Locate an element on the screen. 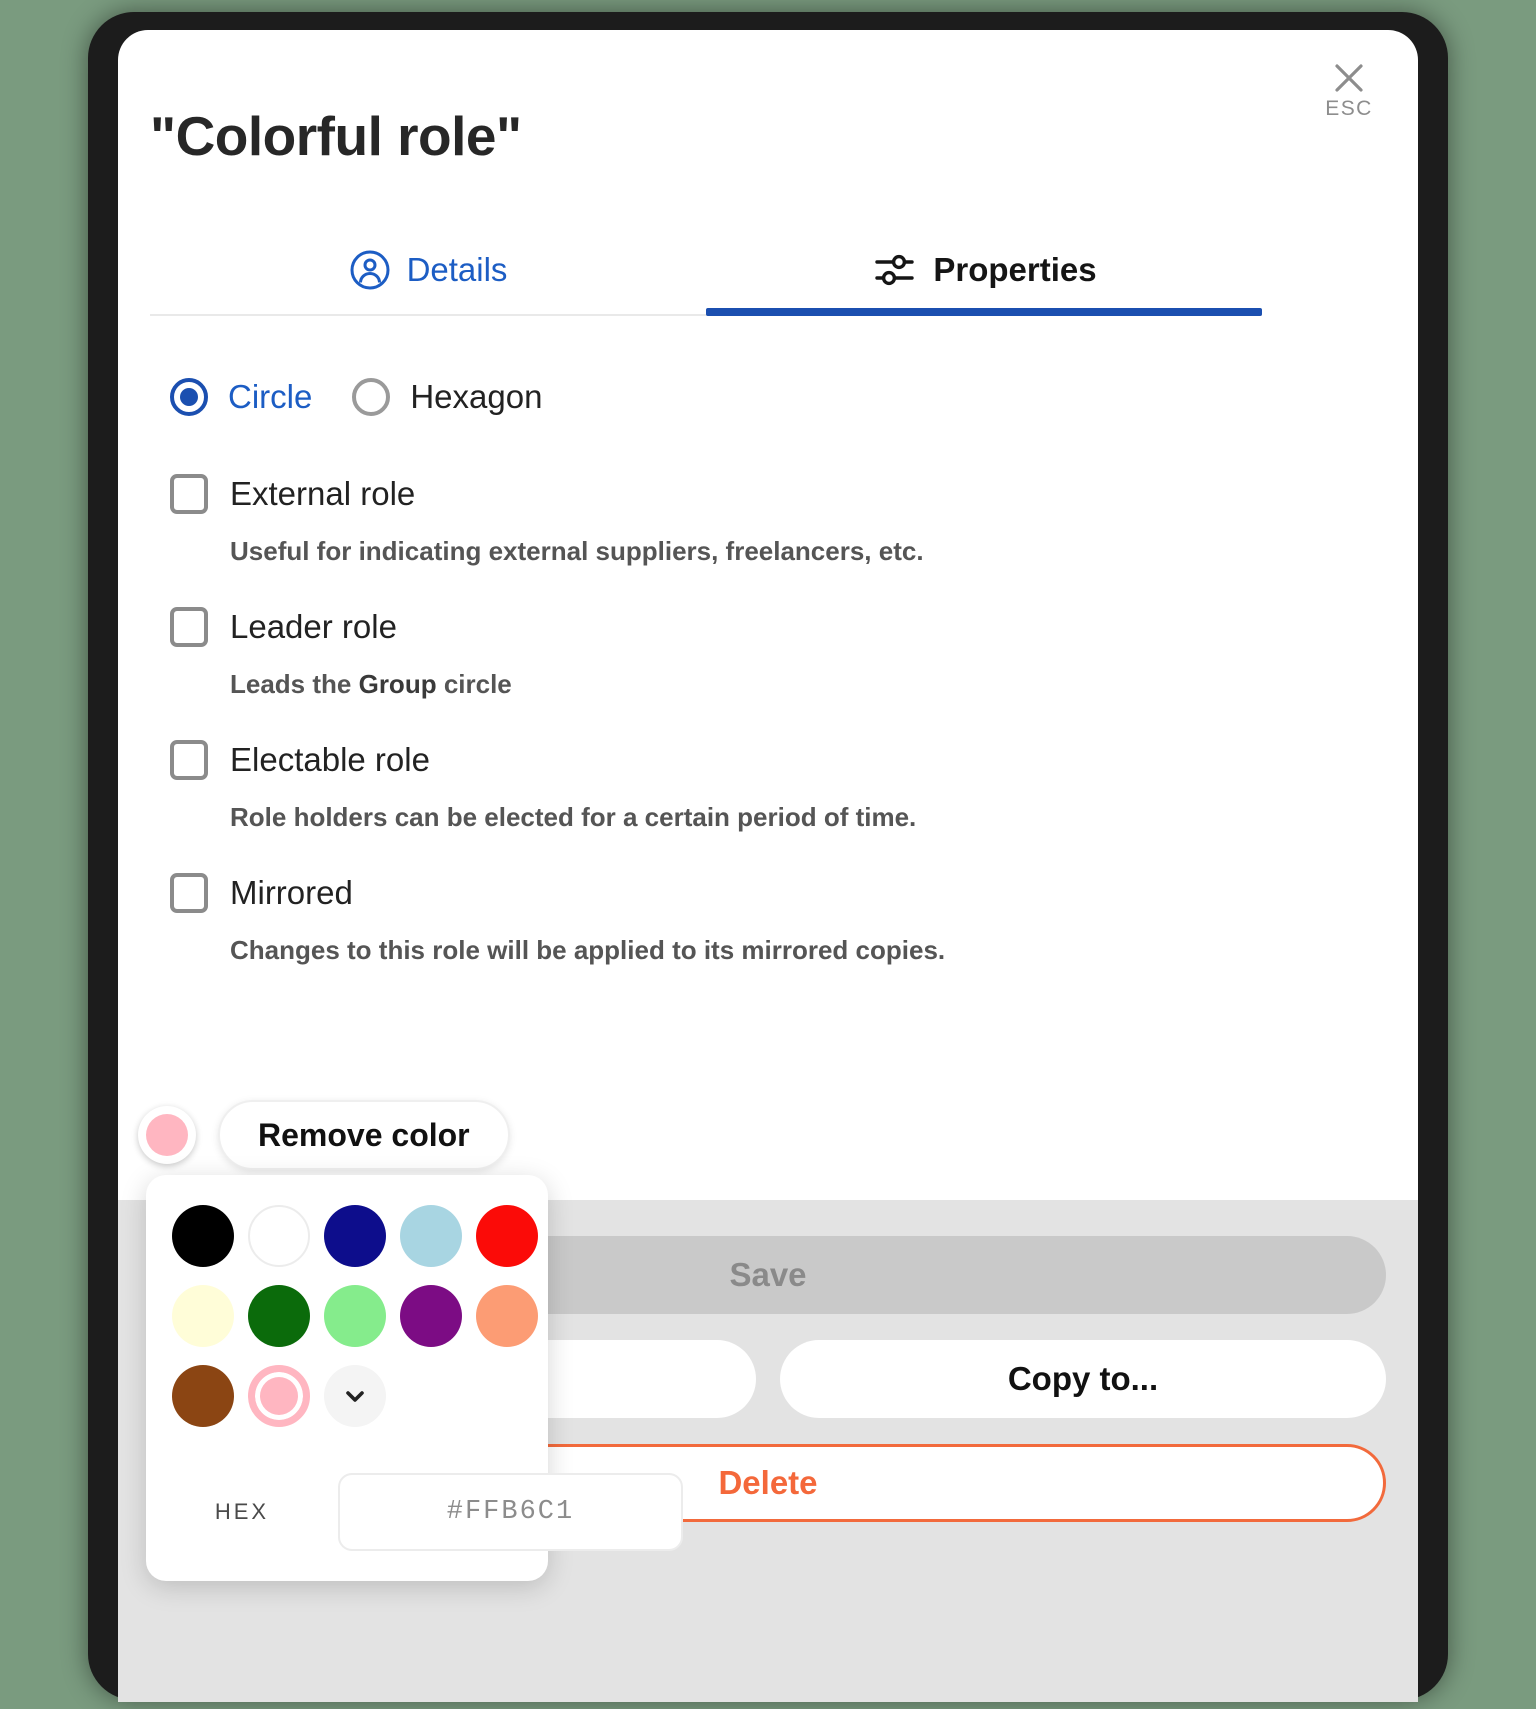  radio-hexagon-indicator is located at coordinates (371, 397).